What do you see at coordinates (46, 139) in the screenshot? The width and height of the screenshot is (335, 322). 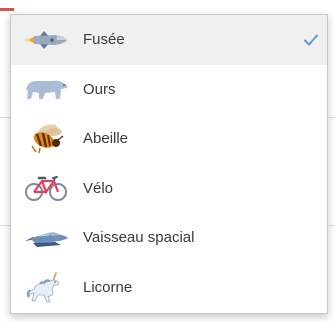 I see `bee-icon` at bounding box center [46, 139].